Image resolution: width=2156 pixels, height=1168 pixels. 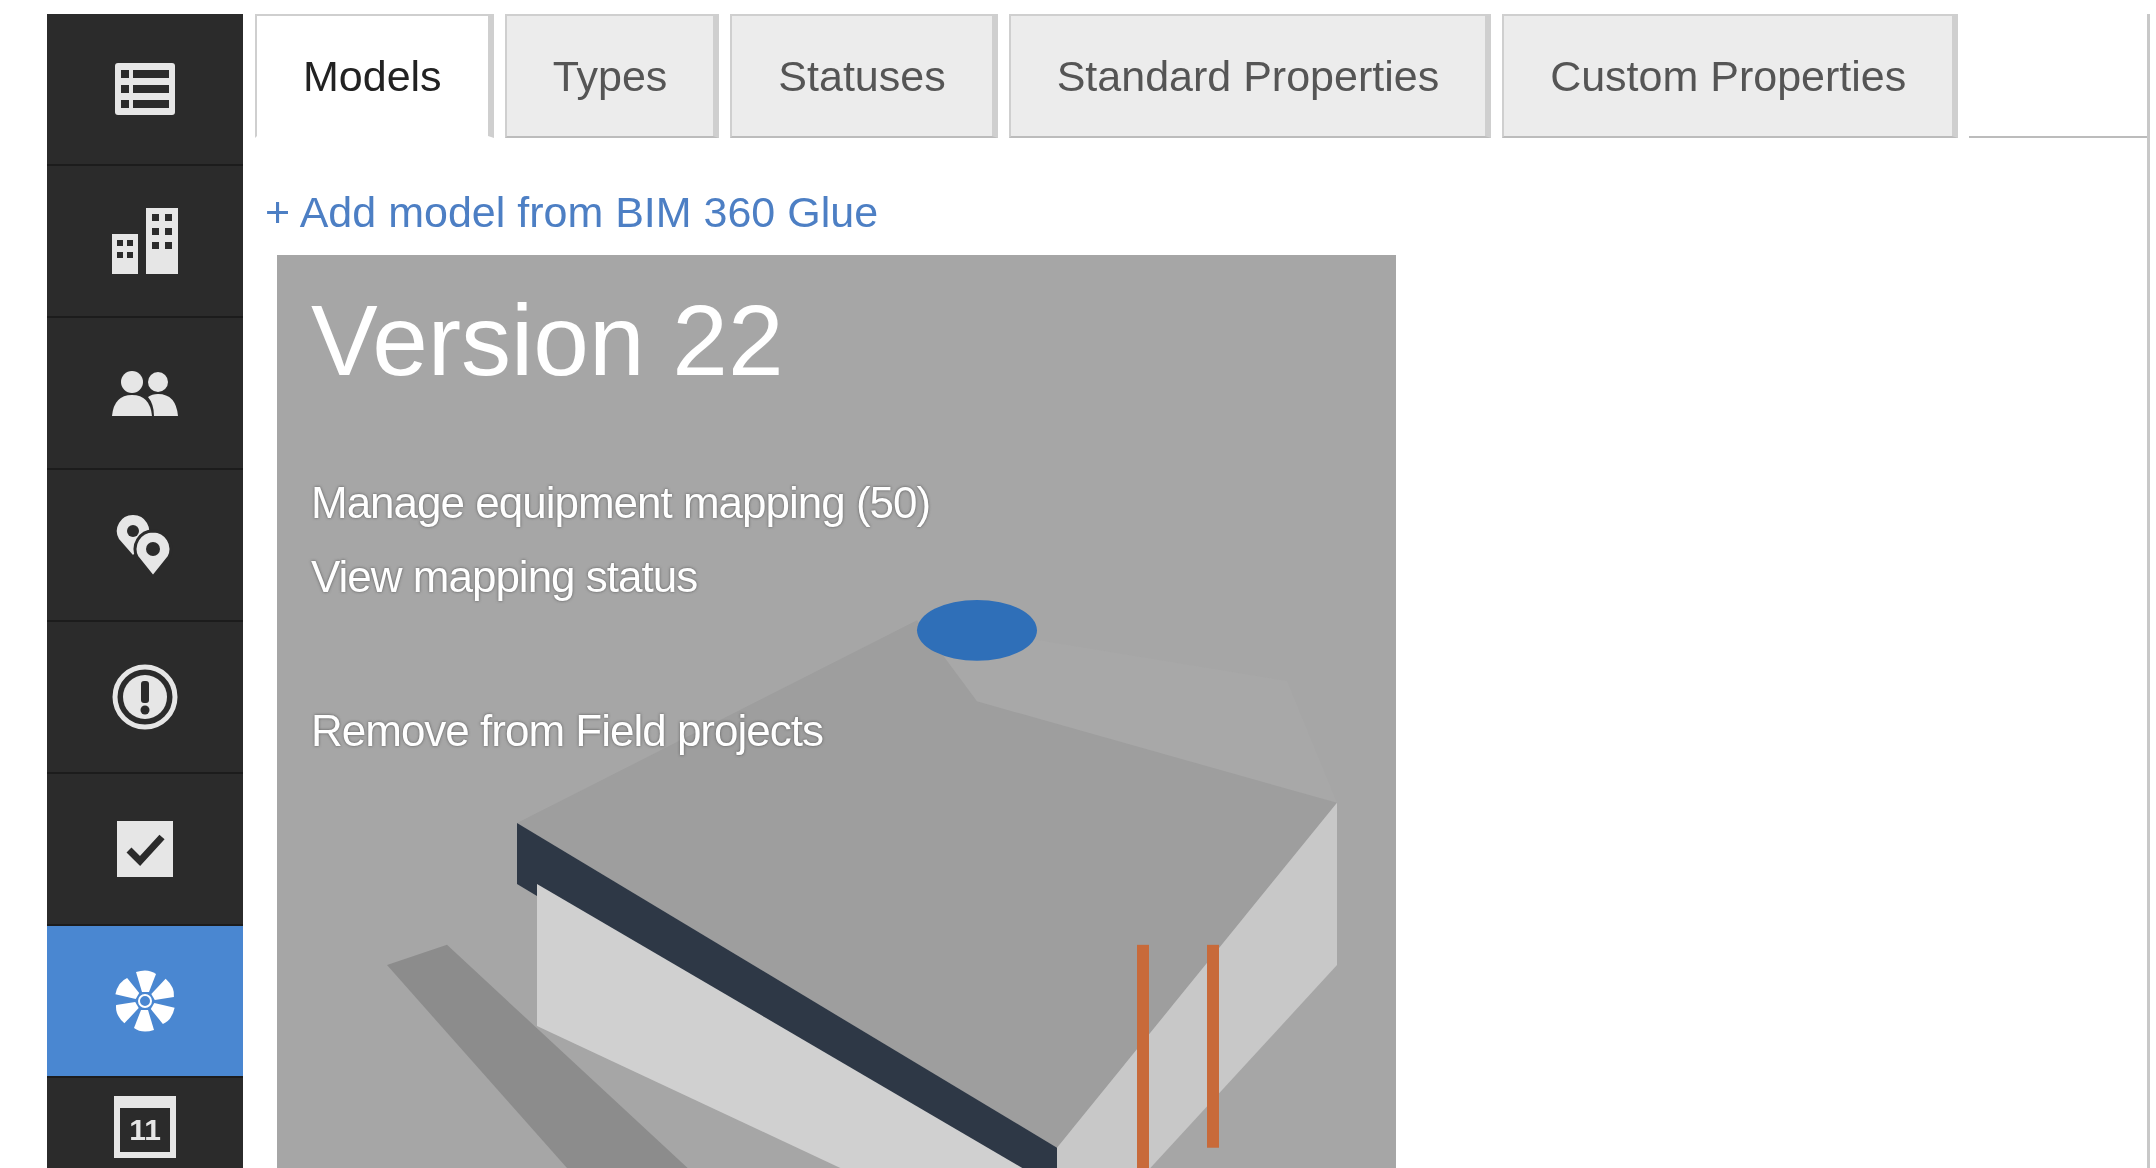 What do you see at coordinates (1206, 212) in the screenshot?
I see `add-model-link: + Add model from BIM 360 Glue` at bounding box center [1206, 212].